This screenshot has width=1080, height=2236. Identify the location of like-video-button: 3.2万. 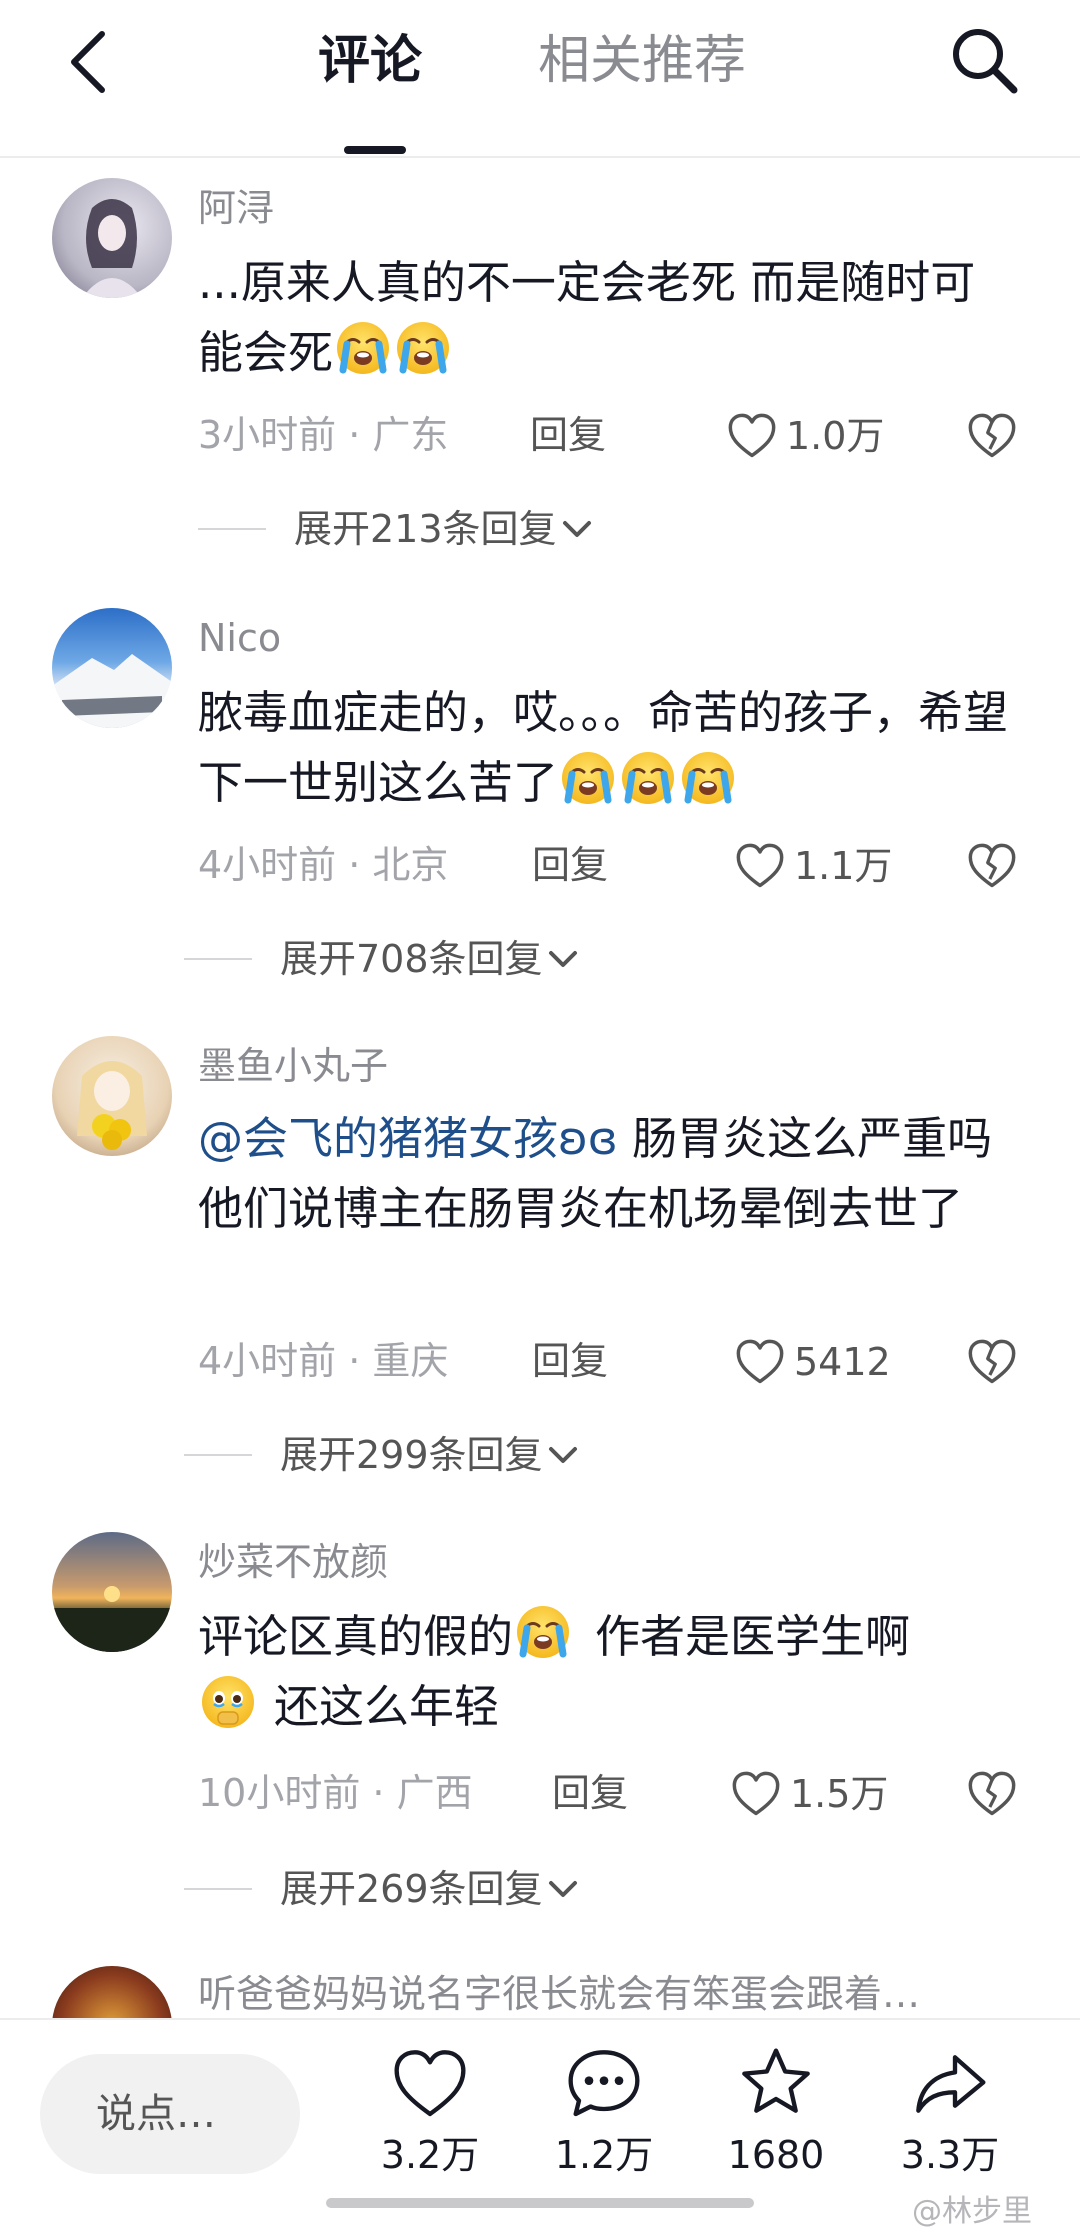
(430, 2112).